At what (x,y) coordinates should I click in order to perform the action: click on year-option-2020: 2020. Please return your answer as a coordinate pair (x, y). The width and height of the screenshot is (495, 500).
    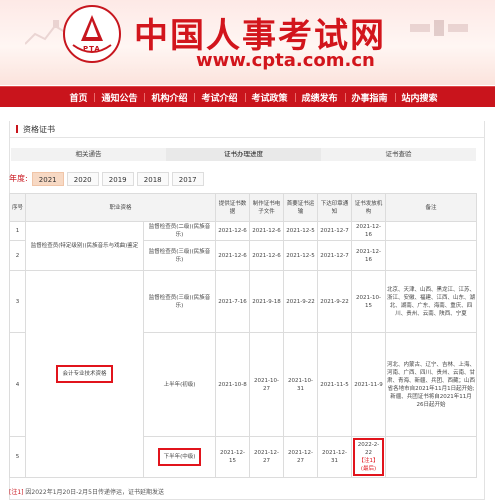
    Looking at the image, I should click on (82, 178).